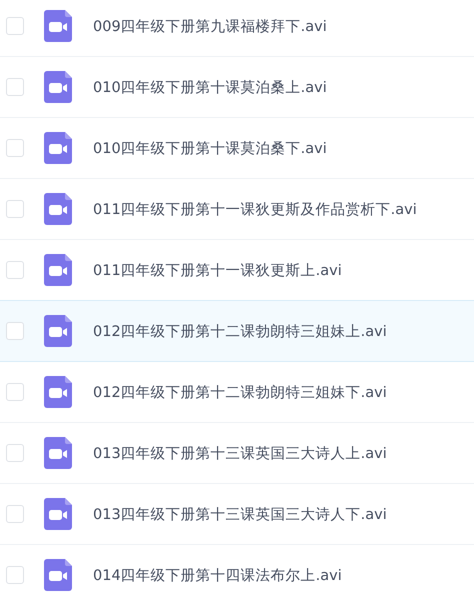 Image resolution: width=474 pixels, height=599 pixels. I want to click on file-name: 009四年级下册第九课福楼拜下.avi, so click(210, 27).